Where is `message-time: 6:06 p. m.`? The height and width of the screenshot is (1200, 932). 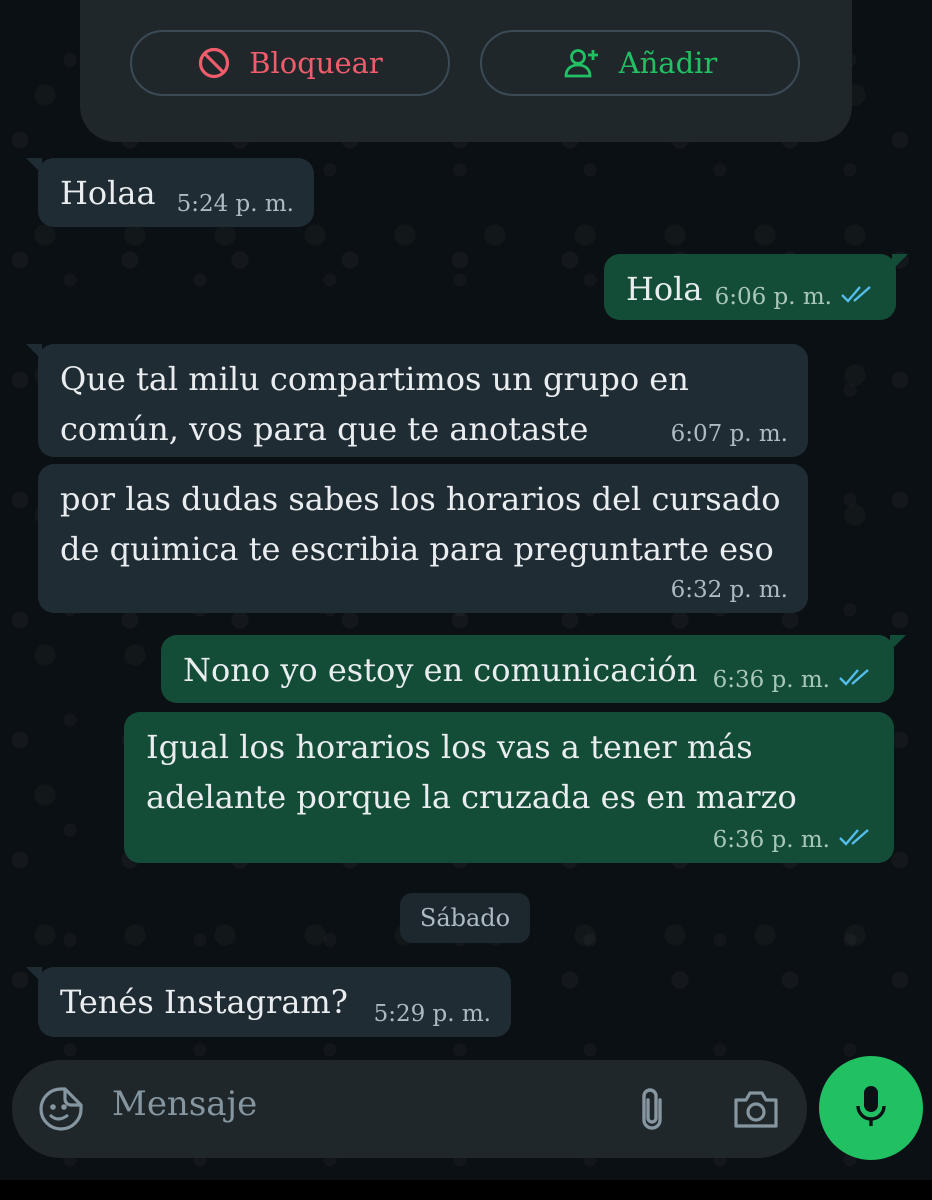 message-time: 6:06 p. m. is located at coordinates (773, 297).